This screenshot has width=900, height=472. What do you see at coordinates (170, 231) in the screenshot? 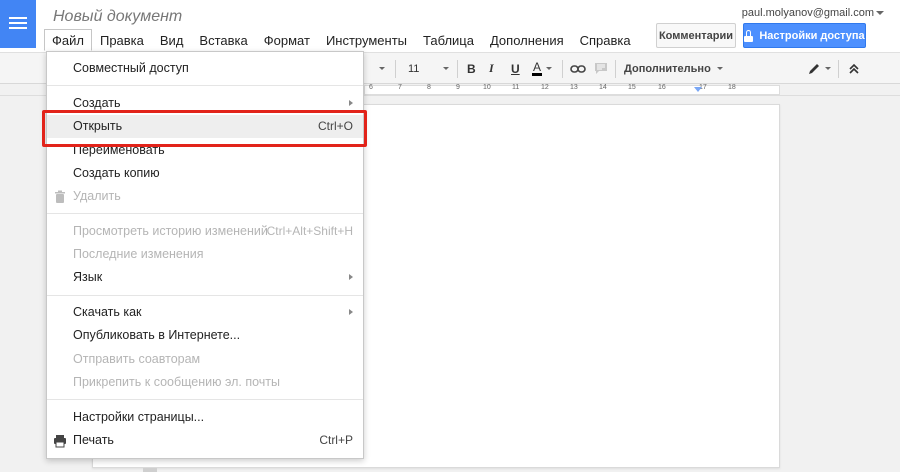
I see `menu-item-label: Просмотреть историю изменений` at bounding box center [170, 231].